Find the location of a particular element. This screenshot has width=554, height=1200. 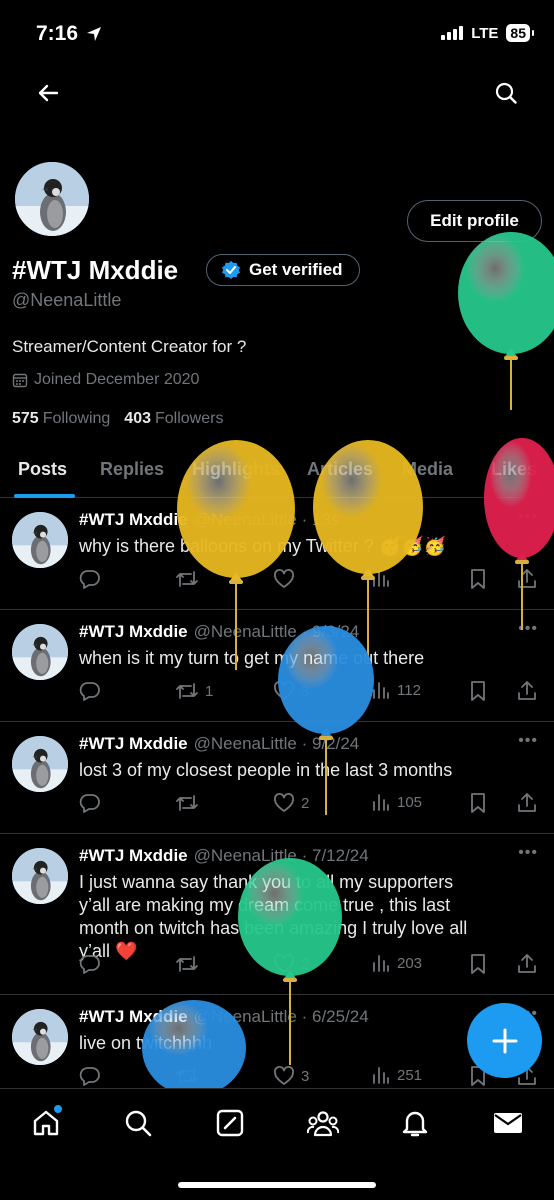

views-button: 203 is located at coordinates (396, 963).